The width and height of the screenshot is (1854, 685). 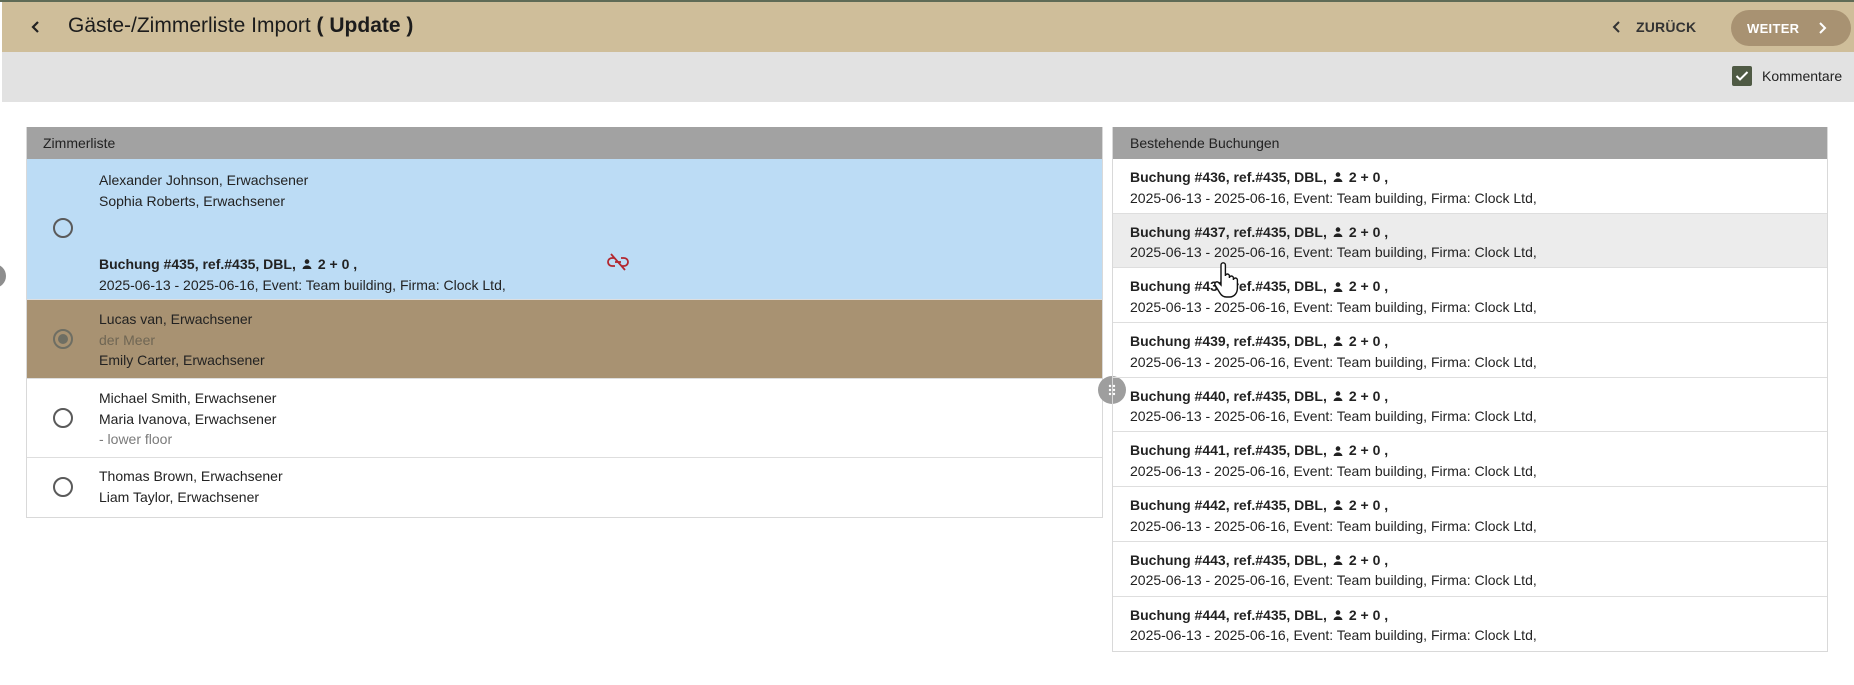 I want to click on guest-name: Lucas van, Erwachsener, so click(x=176, y=319).